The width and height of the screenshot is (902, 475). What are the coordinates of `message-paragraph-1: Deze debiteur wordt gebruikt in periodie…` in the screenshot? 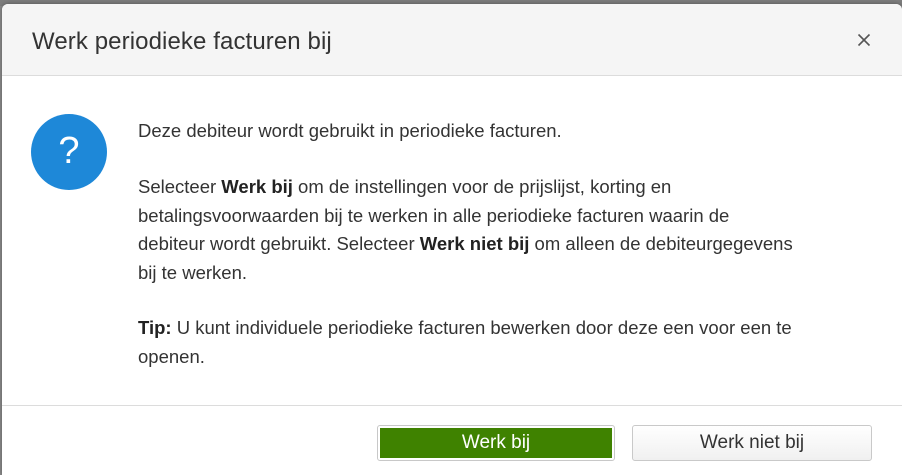 It's located at (350, 130).